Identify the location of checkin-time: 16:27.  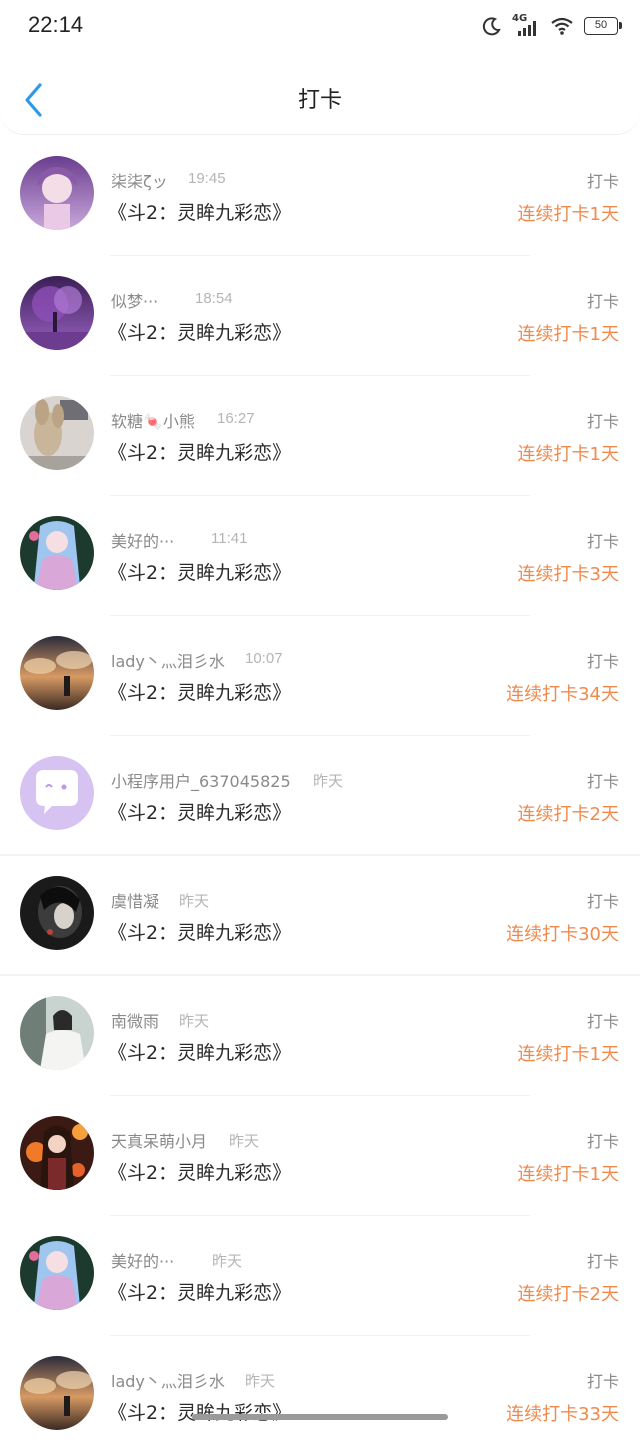
(236, 418).